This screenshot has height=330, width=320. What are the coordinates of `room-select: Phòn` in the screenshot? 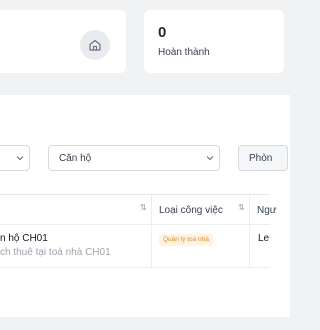 It's located at (263, 158).